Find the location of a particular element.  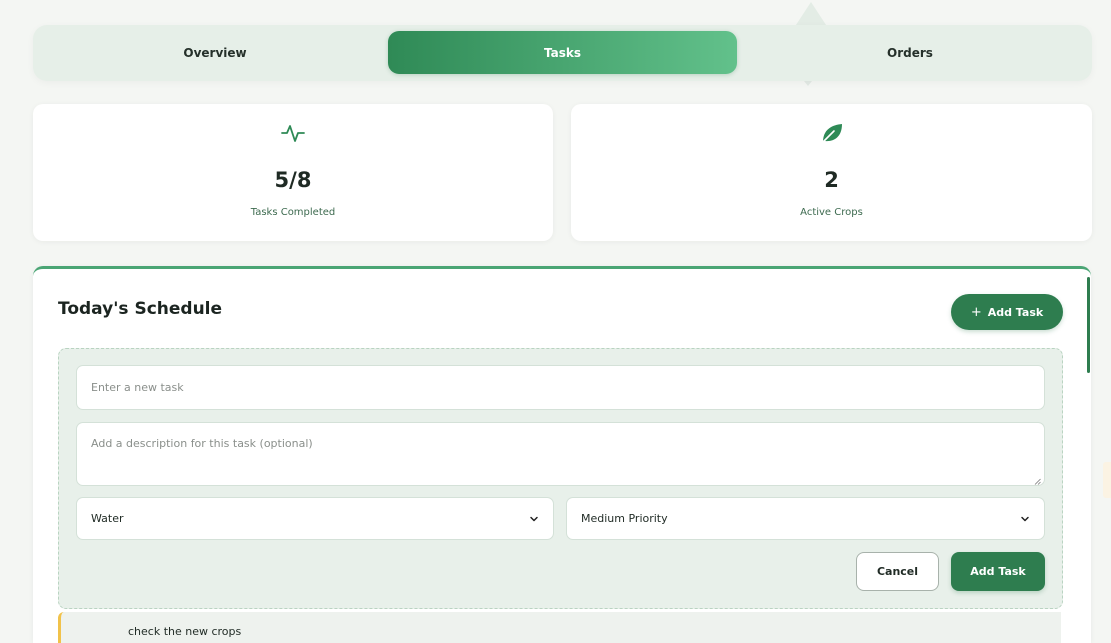

task-title-input: Enter a new task is located at coordinates (560, 387).